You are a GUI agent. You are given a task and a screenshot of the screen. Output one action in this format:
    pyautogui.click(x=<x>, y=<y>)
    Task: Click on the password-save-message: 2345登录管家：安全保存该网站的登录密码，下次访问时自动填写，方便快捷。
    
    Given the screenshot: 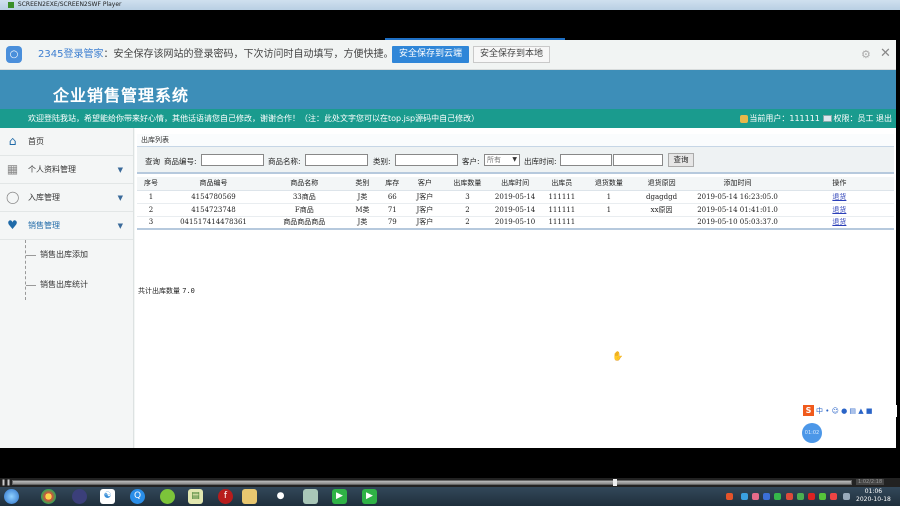 What is the action you would take?
    pyautogui.click(x=215, y=55)
    